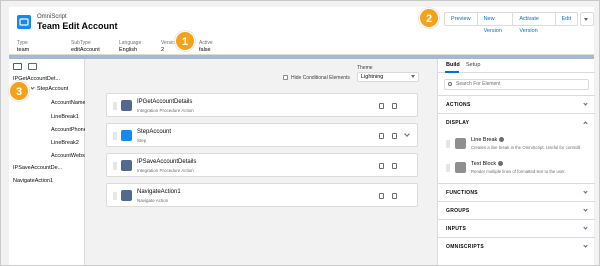 This screenshot has width=600, height=266. Describe the element at coordinates (23, 46) in the screenshot. I see `meta-type: Type team` at that location.